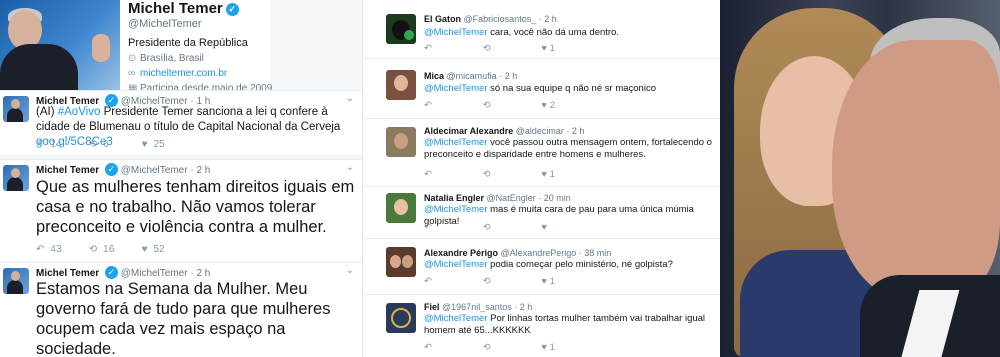 This screenshot has width=1000, height=357. I want to click on tweet-actions: ↶ 14 ⟲ 6 ♥ 25, so click(114, 144).